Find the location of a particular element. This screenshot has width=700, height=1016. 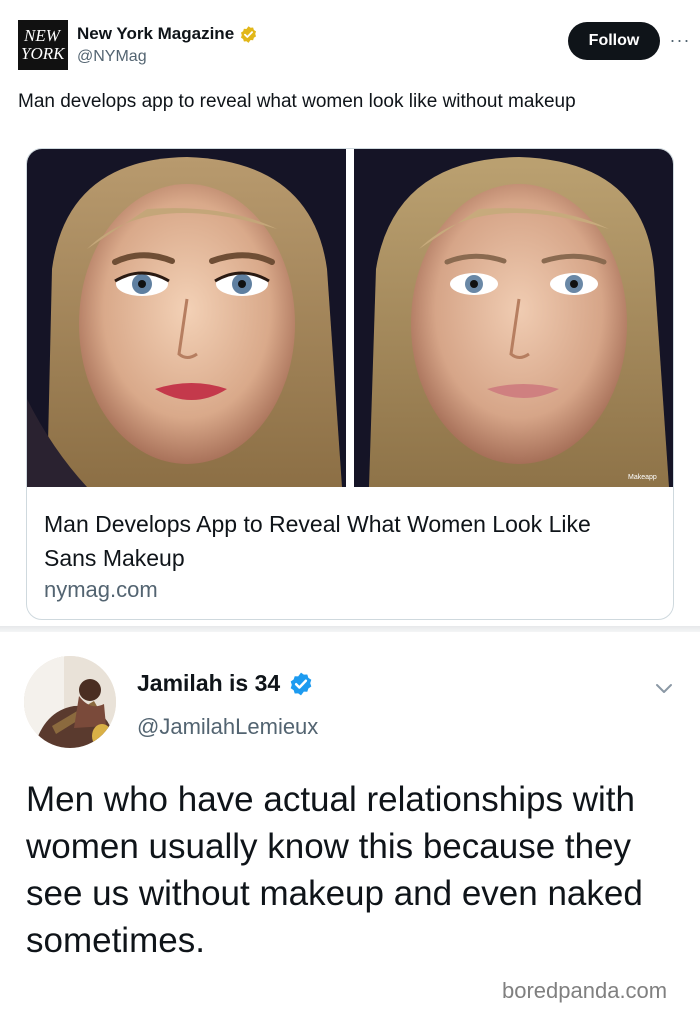

chevron-down-icon is located at coordinates (664, 688).